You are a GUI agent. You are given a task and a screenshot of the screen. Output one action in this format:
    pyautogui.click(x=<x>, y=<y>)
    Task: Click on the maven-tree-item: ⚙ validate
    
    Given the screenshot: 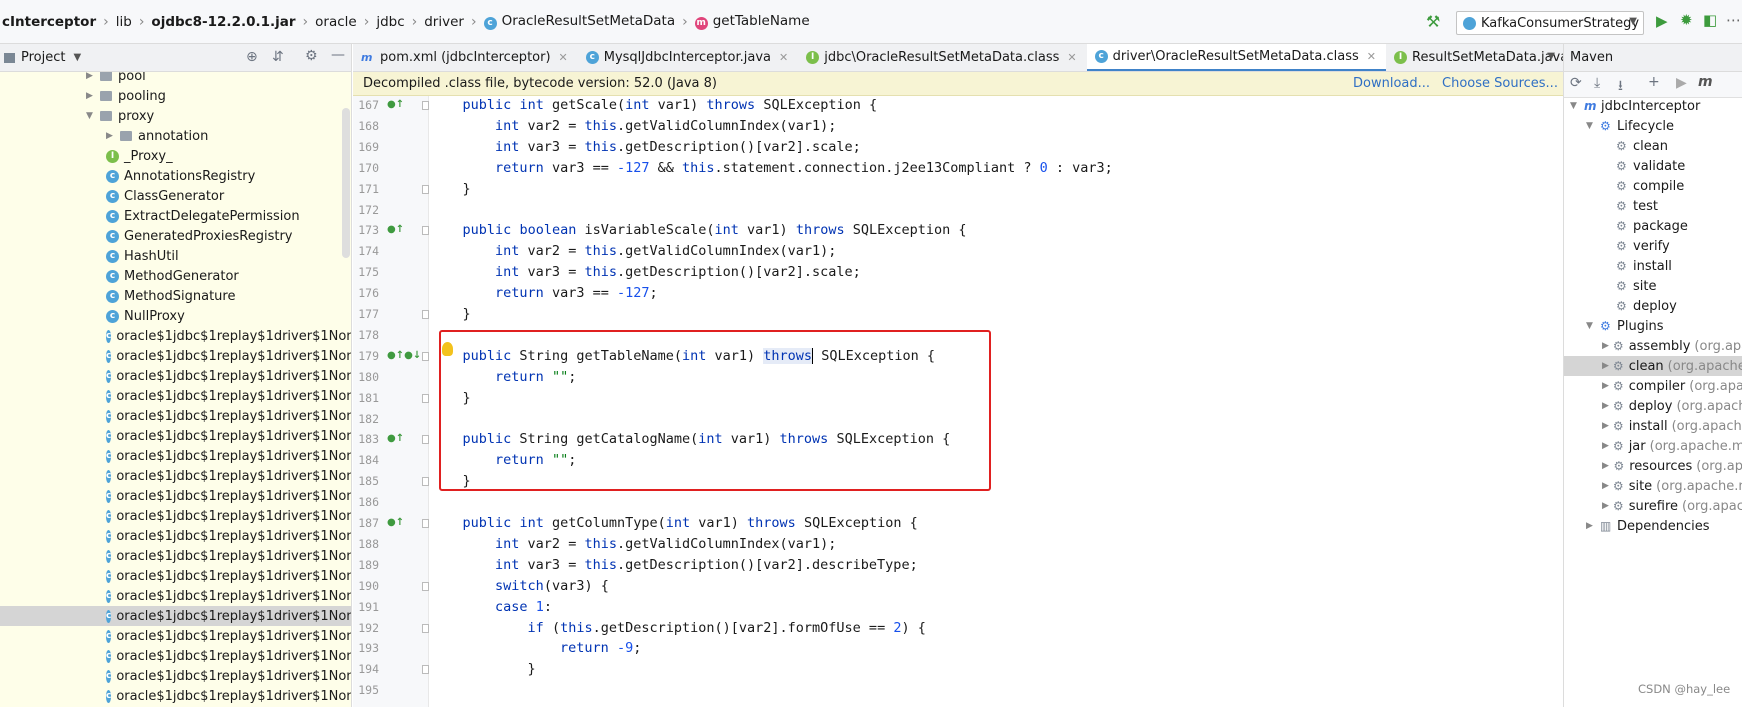 What is the action you would take?
    pyautogui.click(x=1653, y=166)
    